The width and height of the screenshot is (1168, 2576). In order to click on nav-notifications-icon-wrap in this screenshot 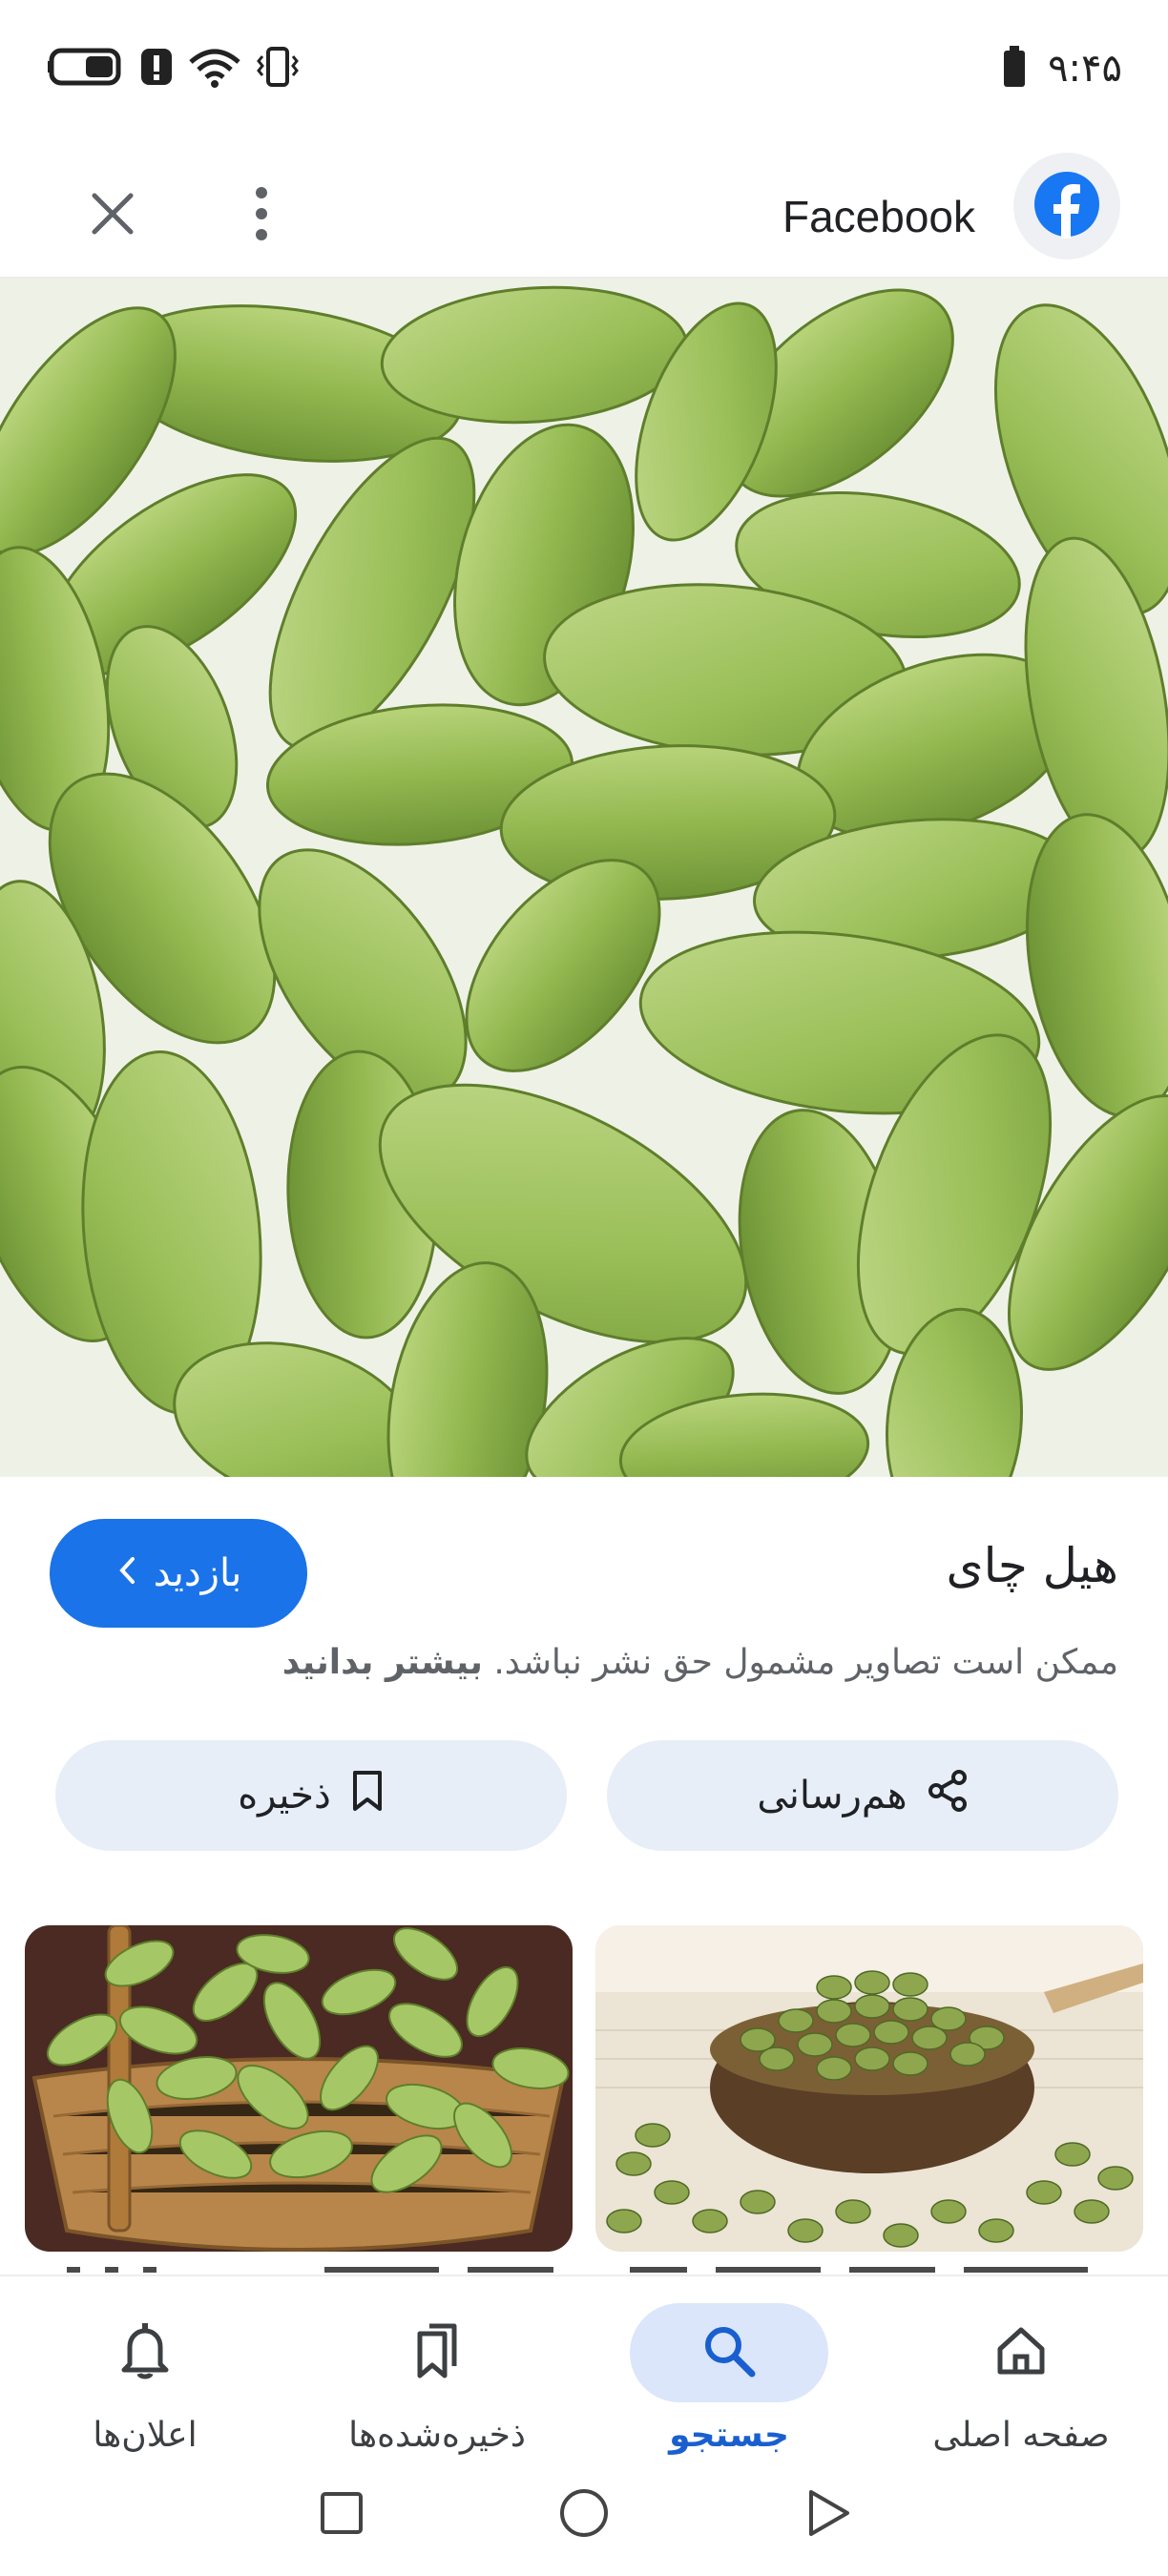, I will do `click(145, 2352)`.